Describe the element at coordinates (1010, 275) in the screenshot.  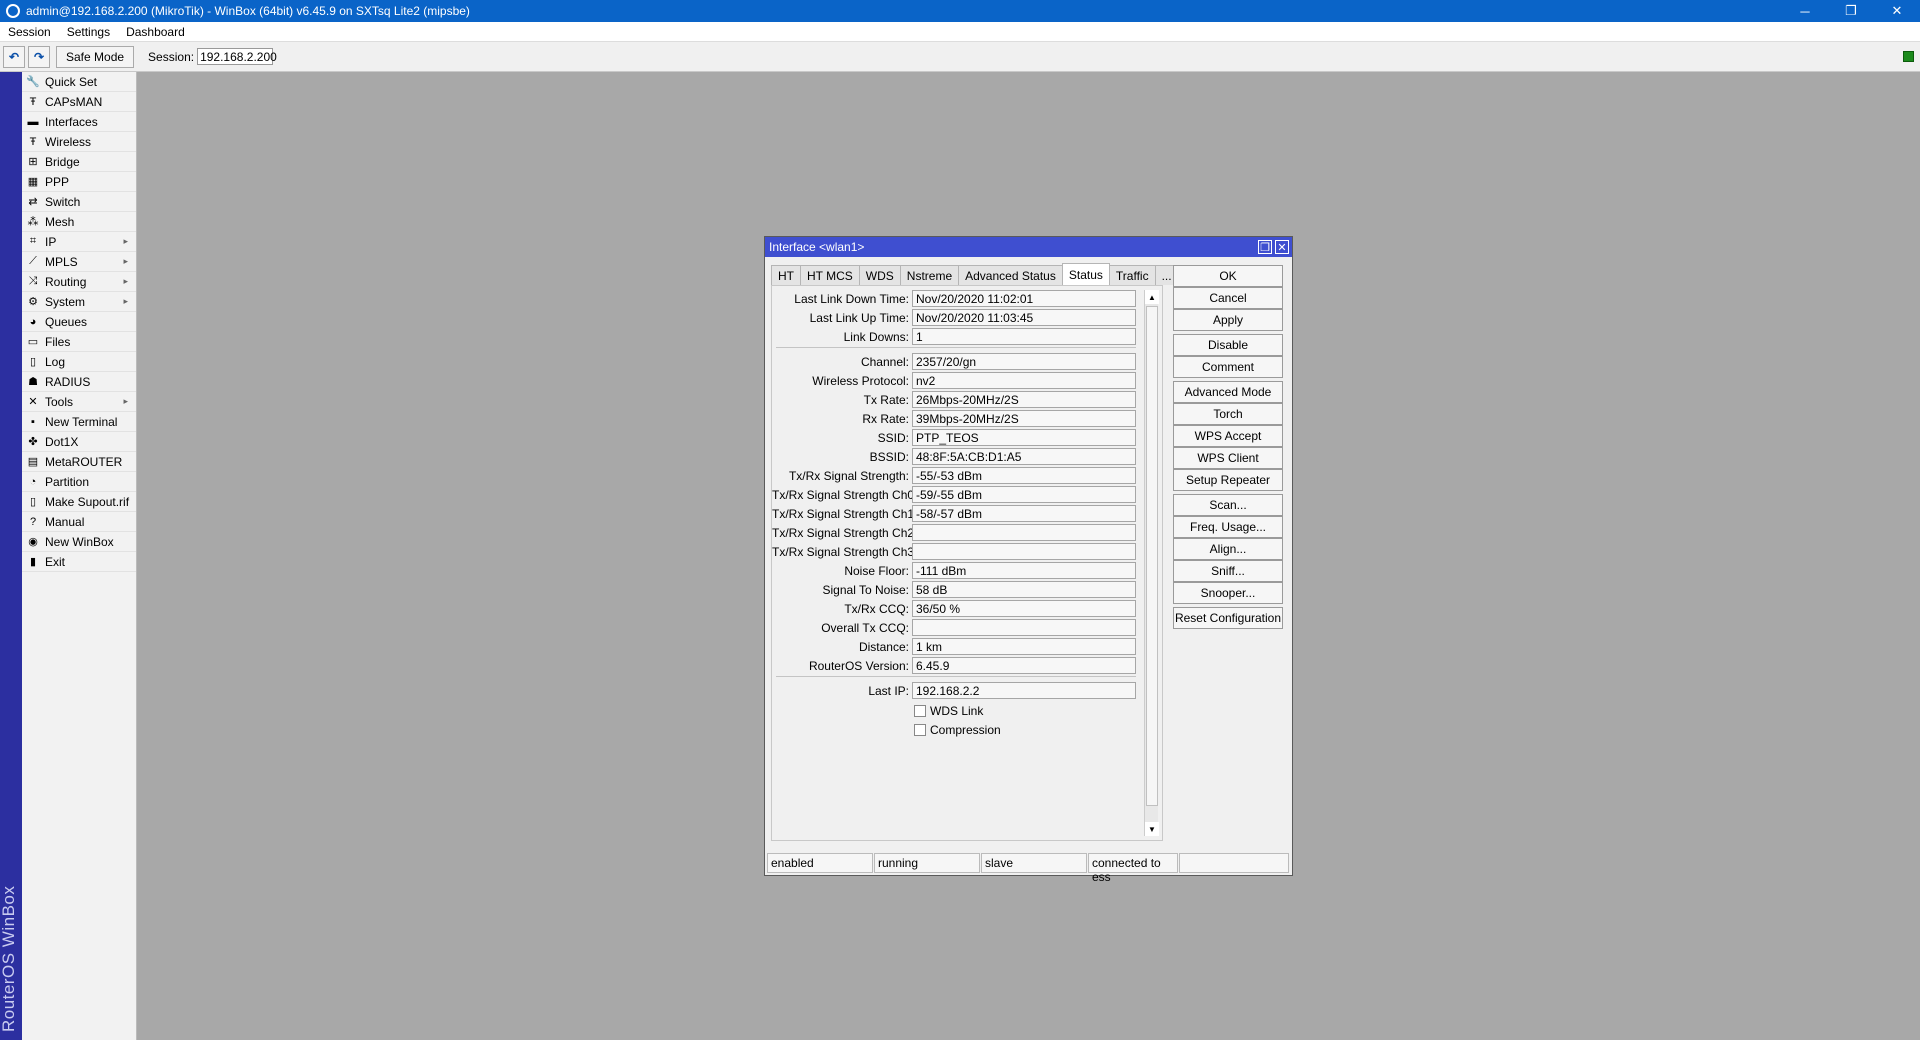
I see `tab-advanced-status: Advanced Status` at that location.